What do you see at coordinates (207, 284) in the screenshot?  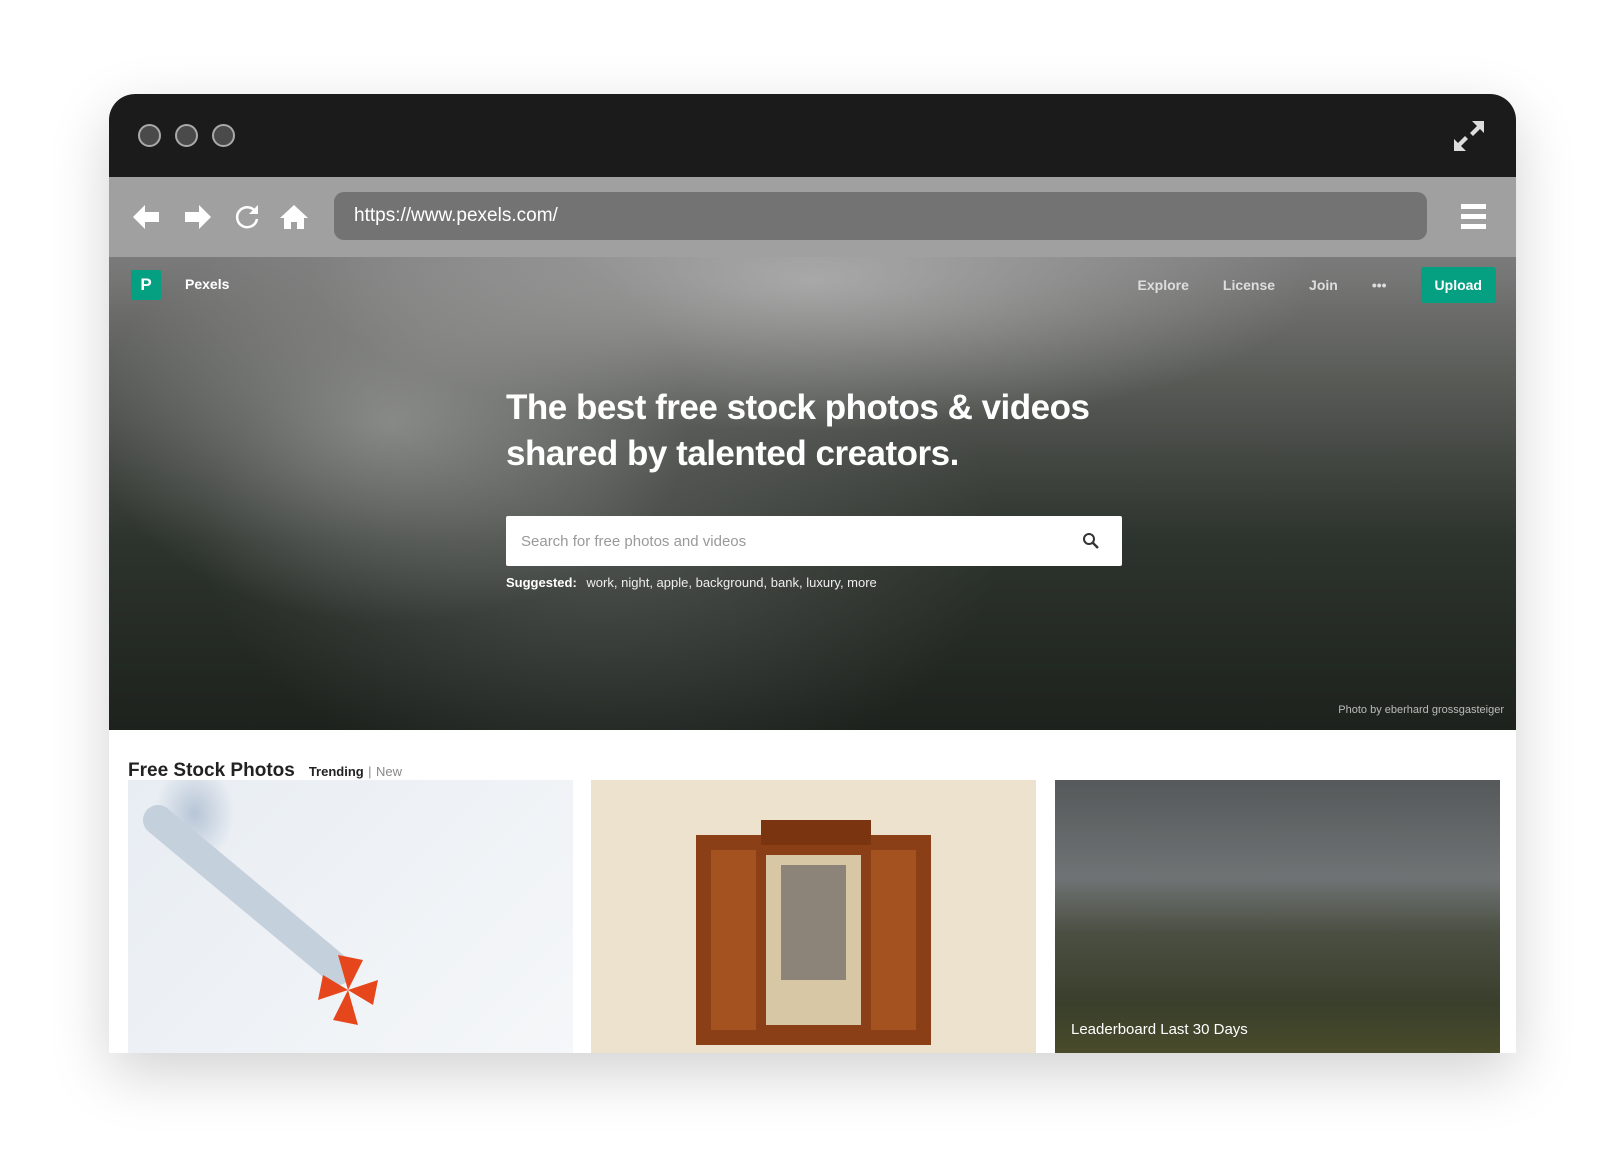 I see `brand-name: Pexels` at bounding box center [207, 284].